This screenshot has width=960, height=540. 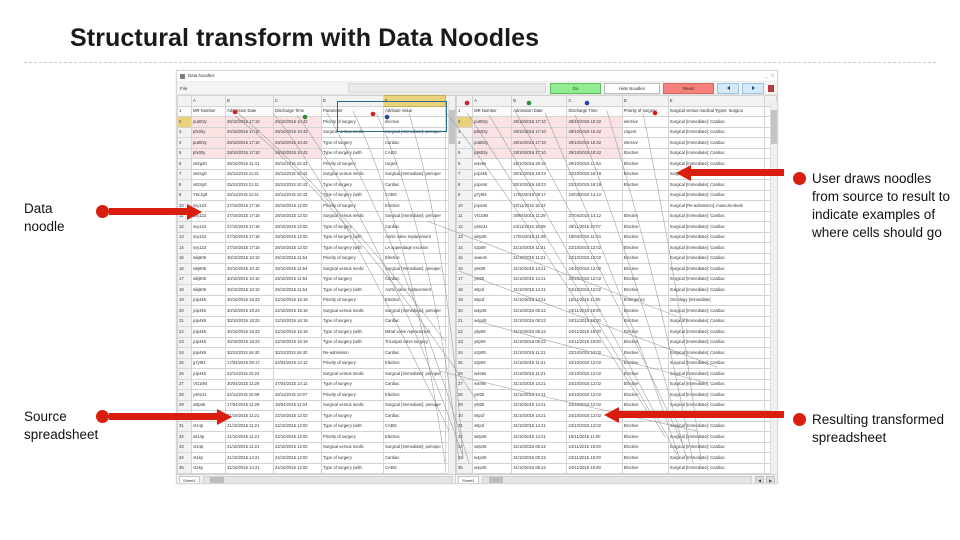 I want to click on row-number: 22, so click(x=184, y=332).